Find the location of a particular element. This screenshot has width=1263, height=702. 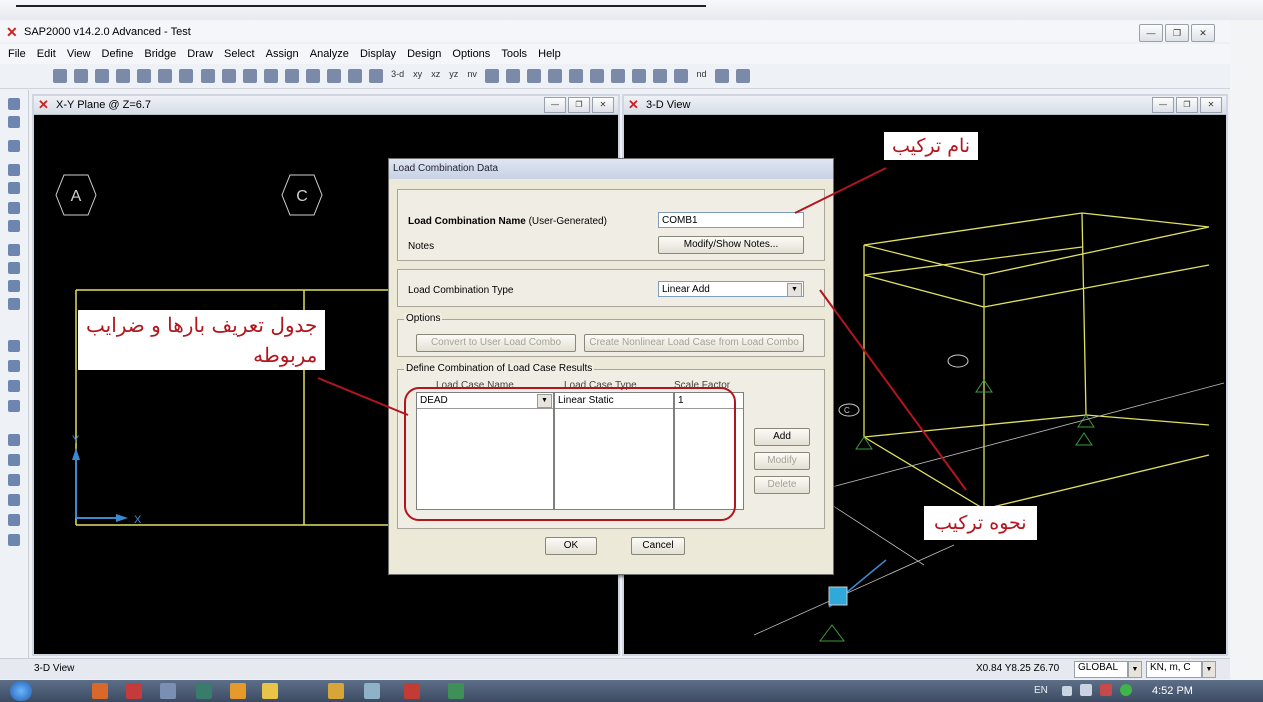

annotation-highlight is located at coordinates (570, 454).